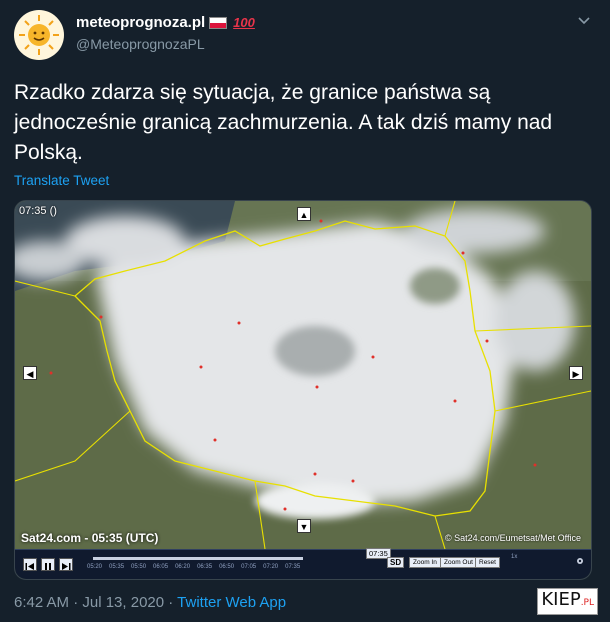 The height and width of the screenshot is (622, 610). What do you see at coordinates (584, 20) in the screenshot?
I see `chevron-down-icon` at bounding box center [584, 20].